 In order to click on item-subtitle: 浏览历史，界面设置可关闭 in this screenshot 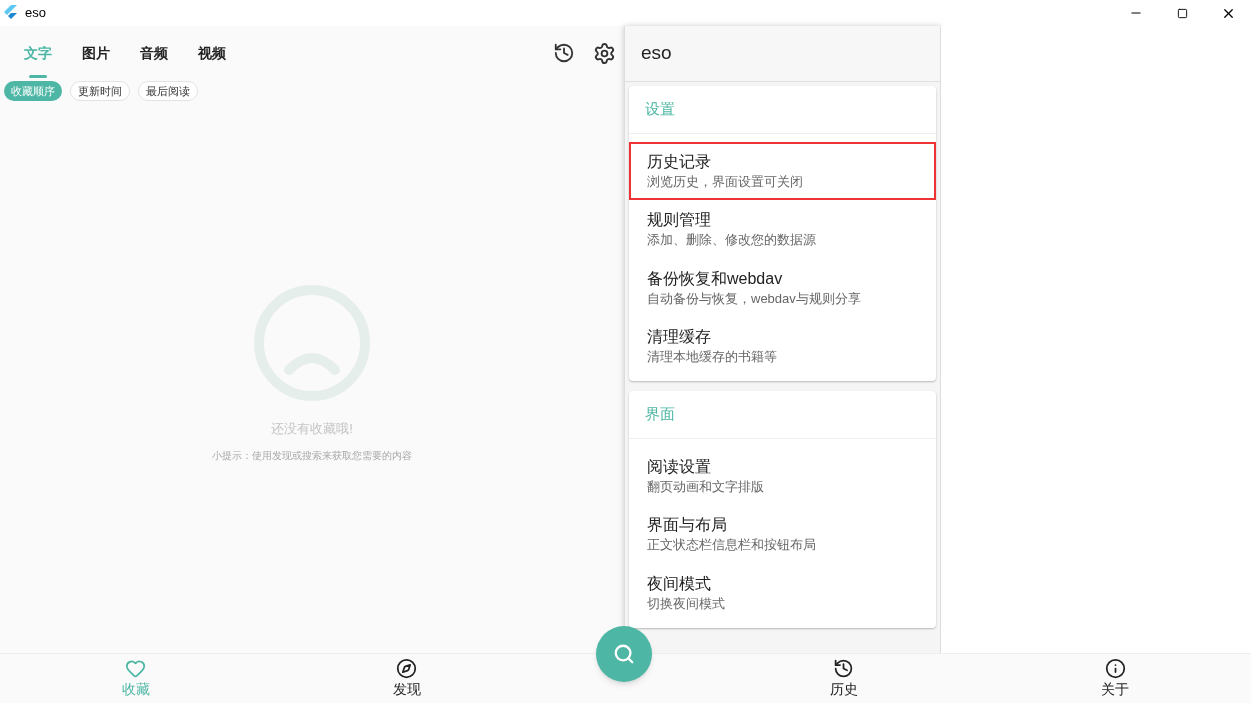, I will do `click(725, 182)`.